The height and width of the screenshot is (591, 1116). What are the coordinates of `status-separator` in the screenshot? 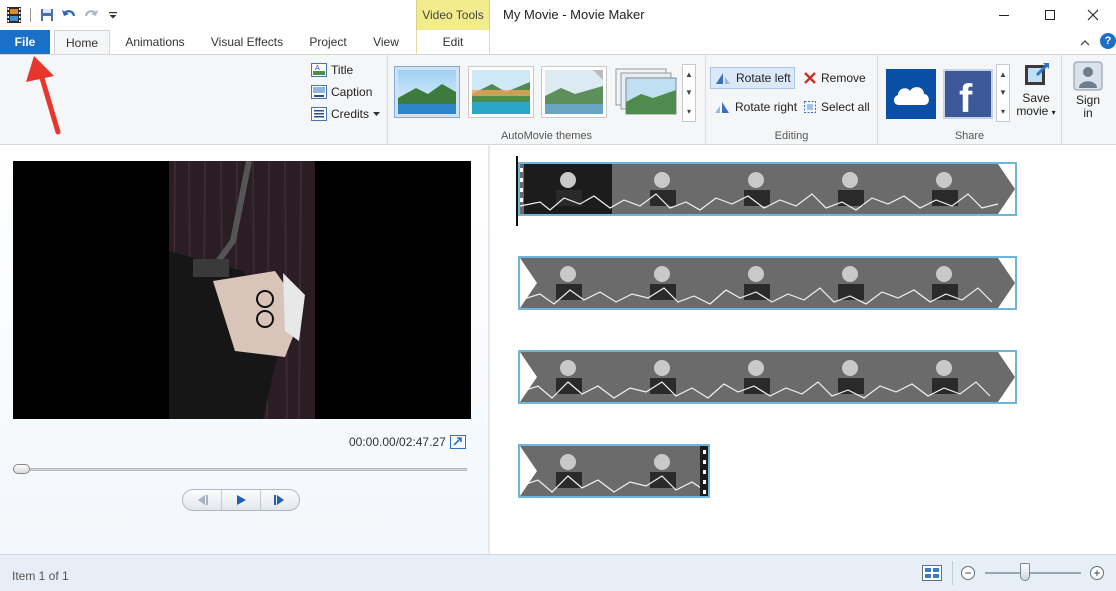 It's located at (952, 573).